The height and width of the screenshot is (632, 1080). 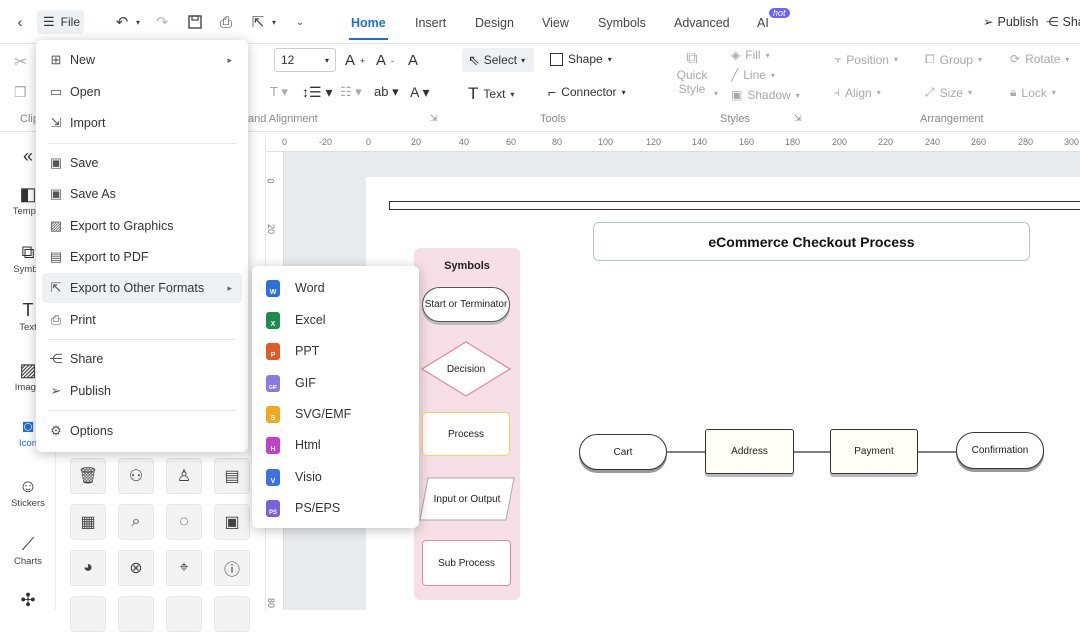 I want to click on connector-button: ⌐Connector▾, so click(x=587, y=92).